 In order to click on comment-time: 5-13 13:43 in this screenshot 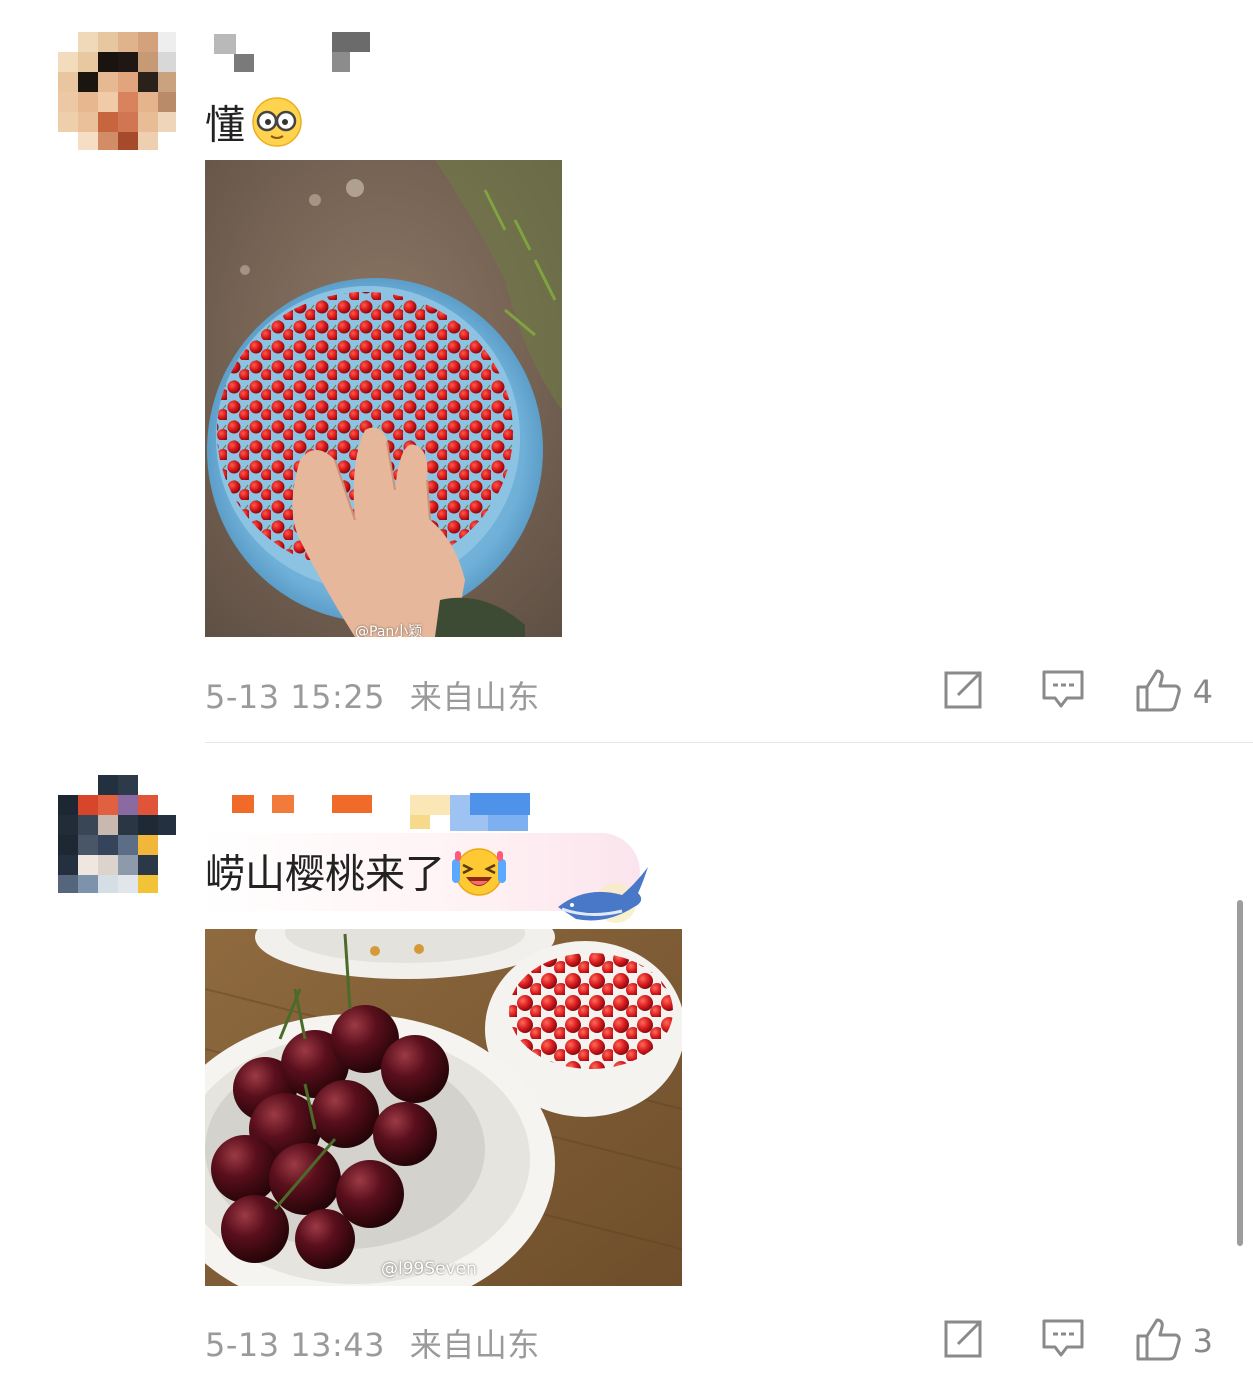, I will do `click(295, 1345)`.